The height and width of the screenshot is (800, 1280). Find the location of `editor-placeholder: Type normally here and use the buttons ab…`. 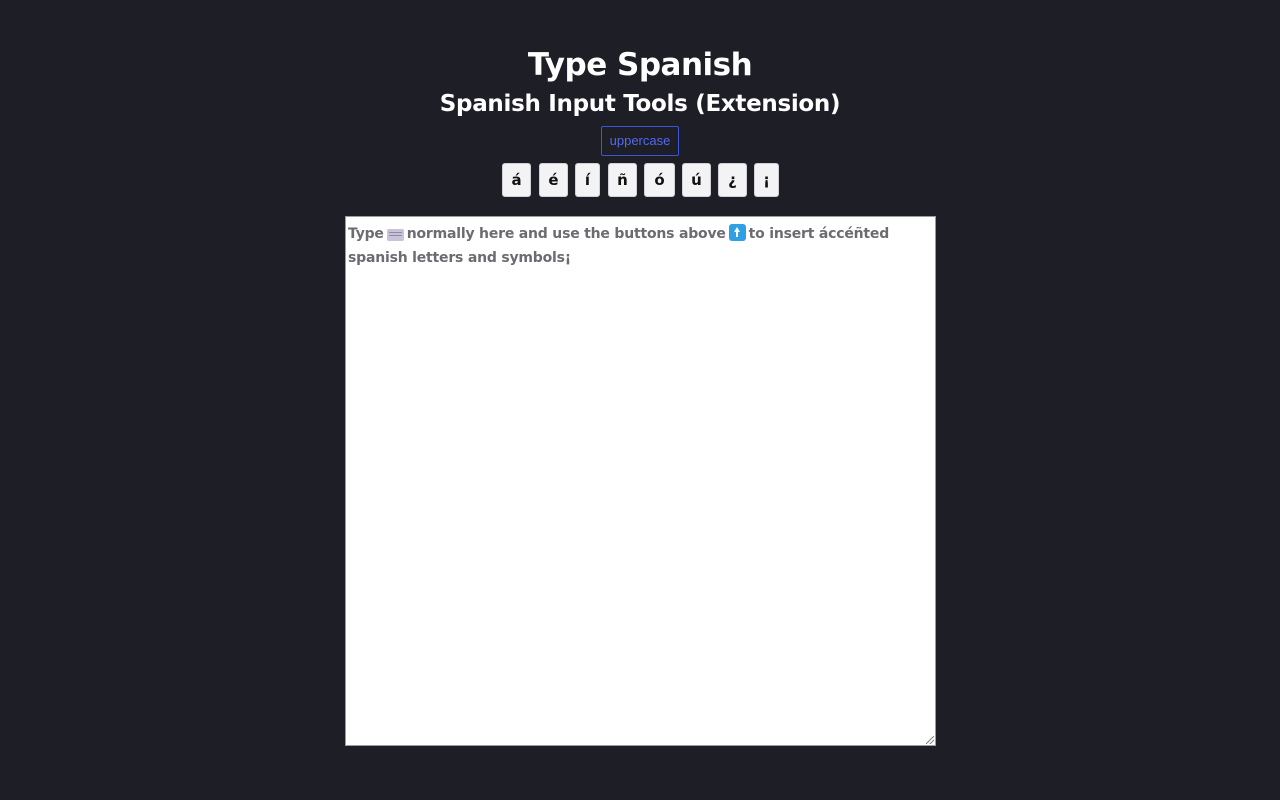

editor-placeholder: Type normally here and use the buttons ab… is located at coordinates (640, 246).